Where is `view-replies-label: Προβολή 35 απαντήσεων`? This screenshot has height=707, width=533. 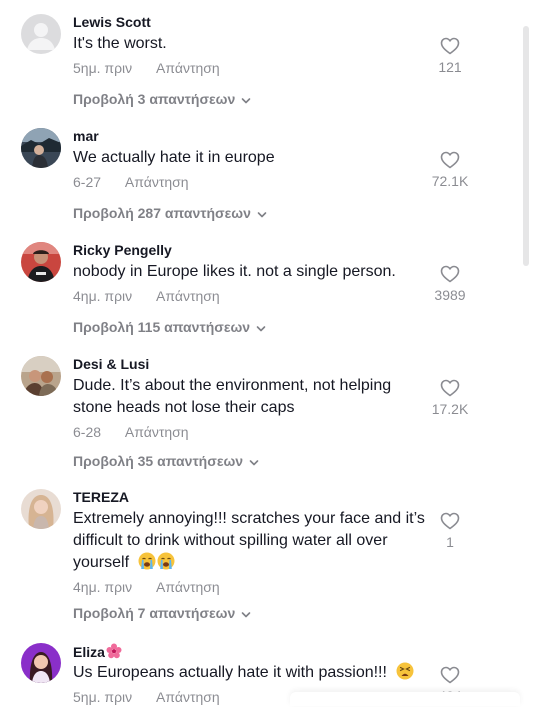
view-replies-label: Προβολή 35 απαντήσεων is located at coordinates (158, 461).